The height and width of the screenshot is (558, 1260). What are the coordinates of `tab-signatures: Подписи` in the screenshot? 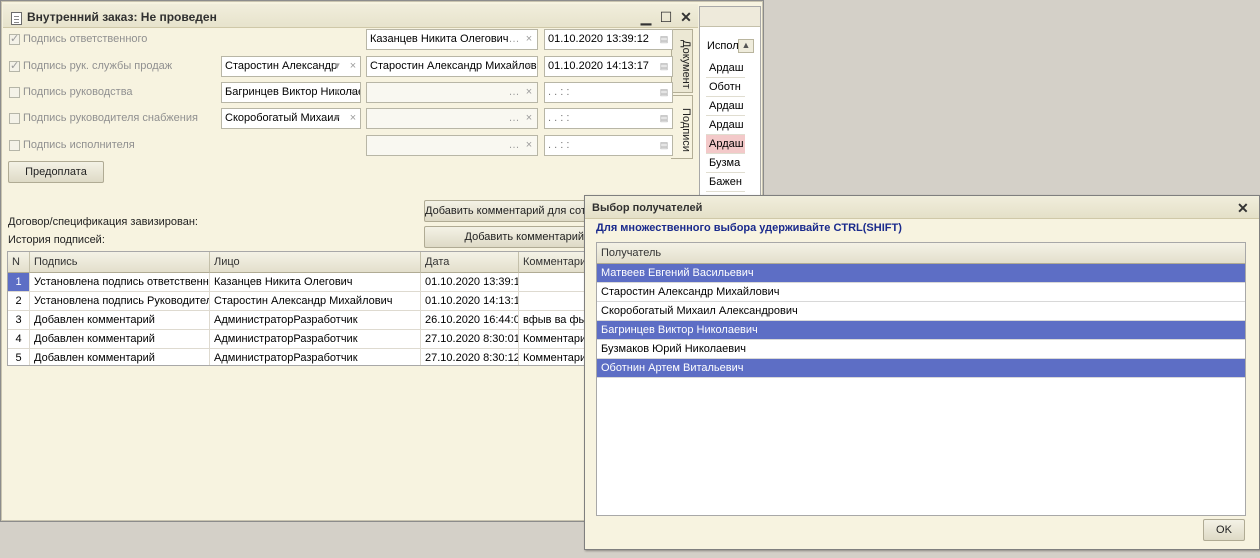 It's located at (682, 127).